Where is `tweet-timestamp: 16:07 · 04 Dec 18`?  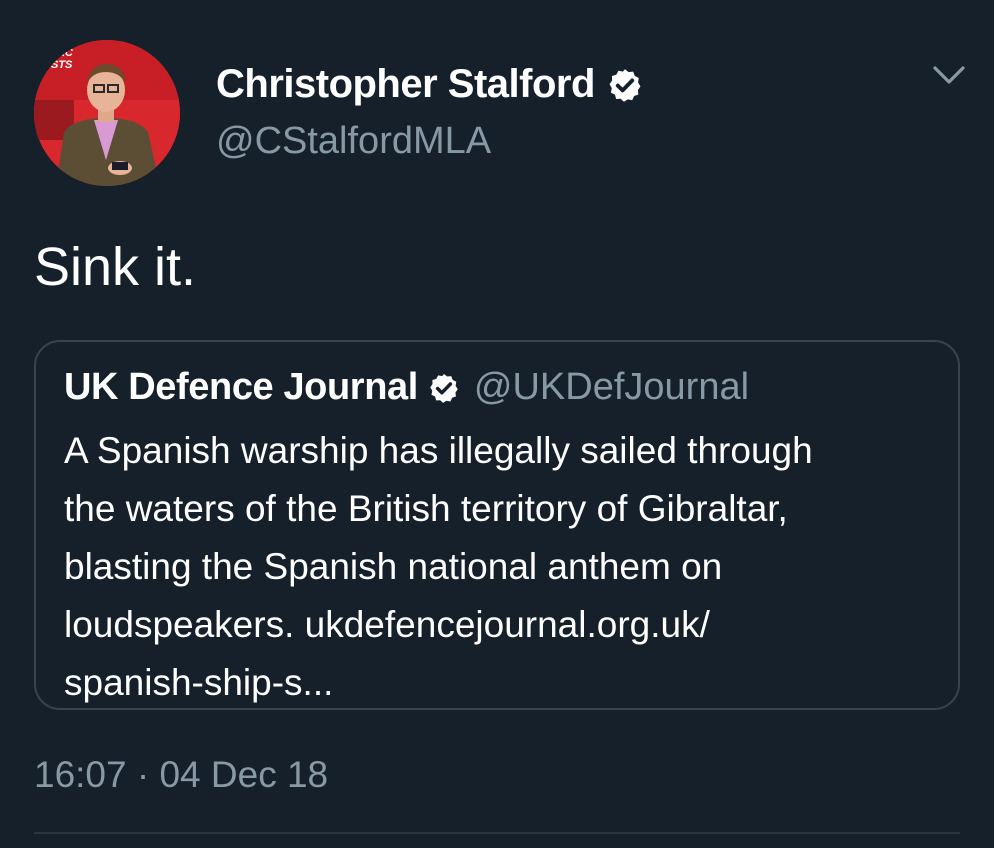 tweet-timestamp: 16:07 · 04 Dec 18 is located at coordinates (181, 775).